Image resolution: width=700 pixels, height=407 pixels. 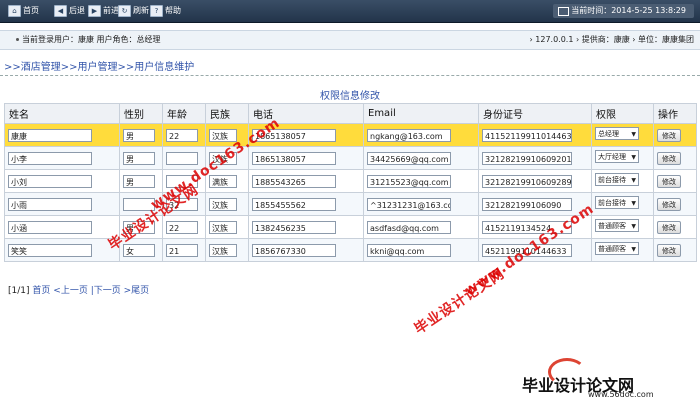 What do you see at coordinates (19, 291) in the screenshot?
I see `page-info: [1/1]` at bounding box center [19, 291].